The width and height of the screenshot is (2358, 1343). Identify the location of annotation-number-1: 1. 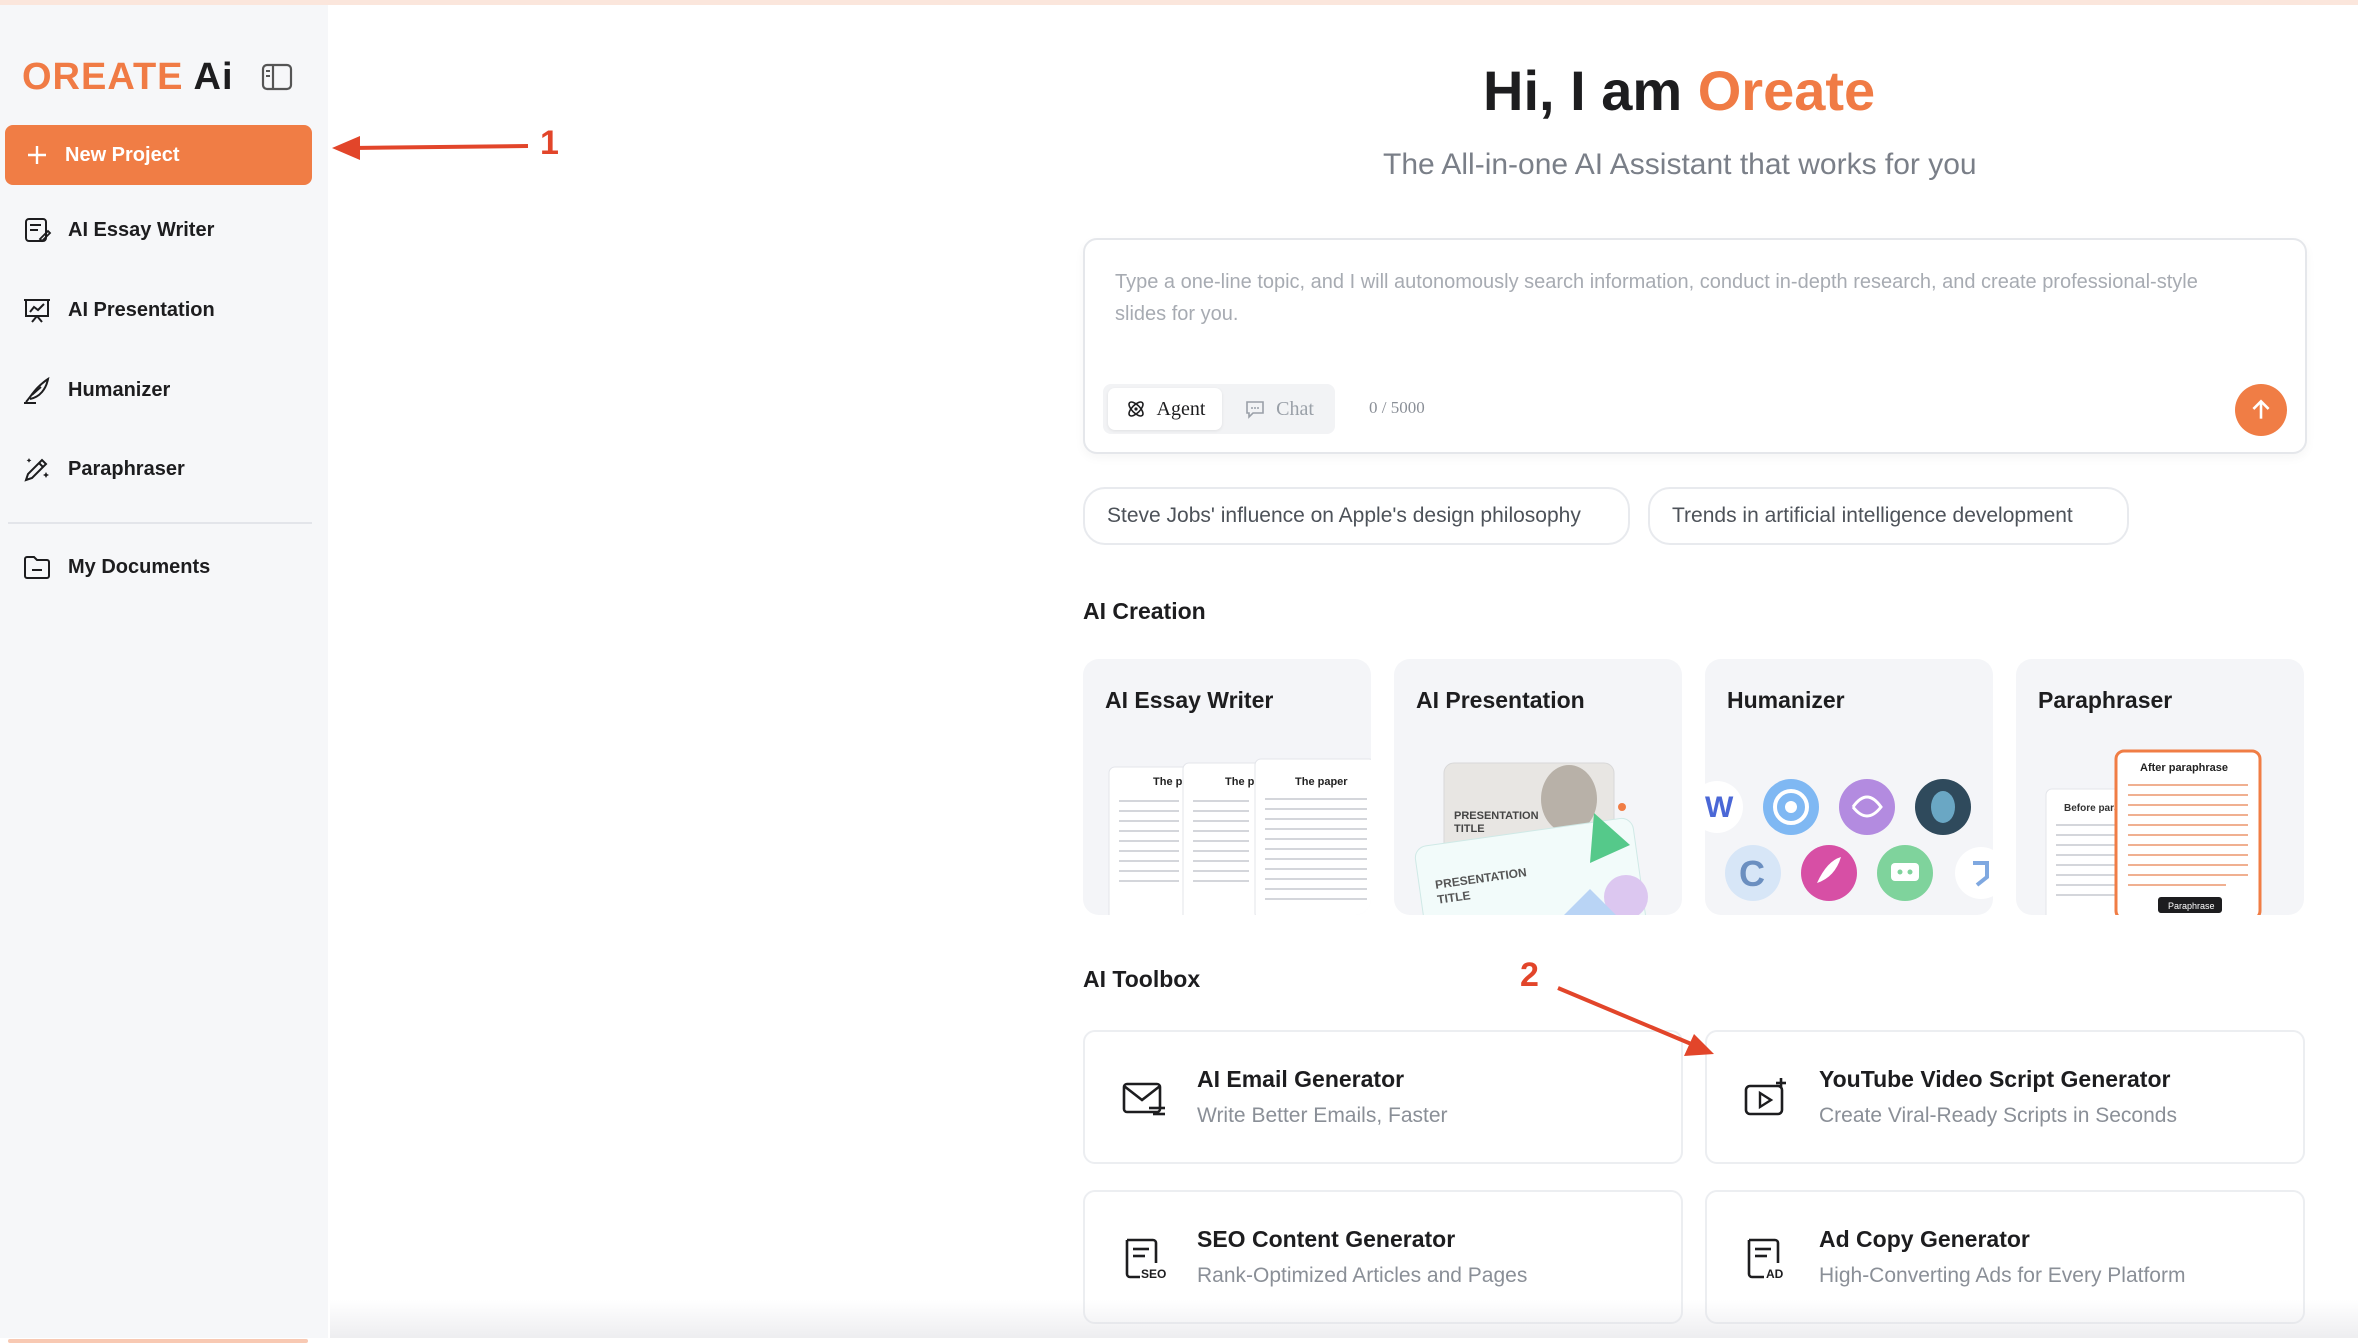
(549, 143).